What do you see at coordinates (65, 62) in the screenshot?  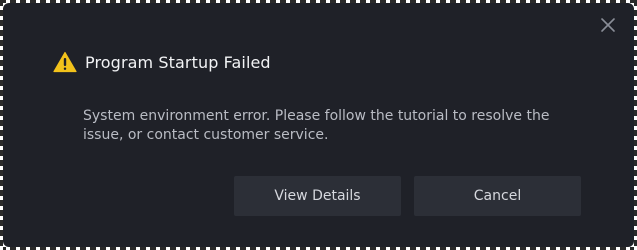 I see `warning-triangle-icon` at bounding box center [65, 62].